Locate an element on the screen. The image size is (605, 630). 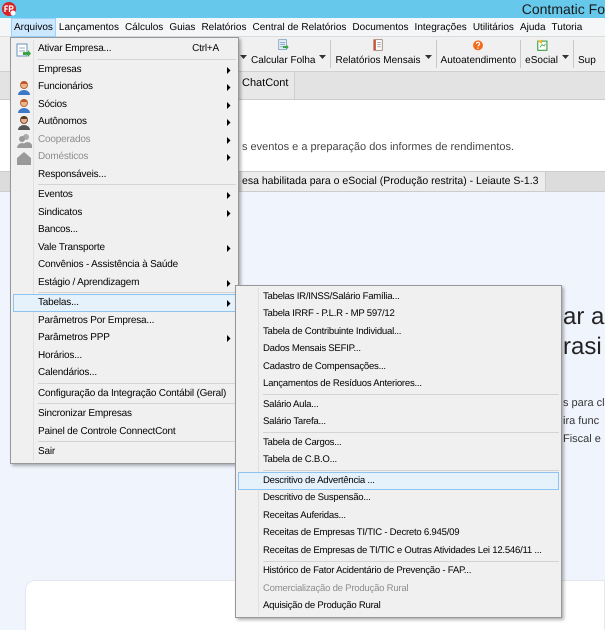
menu-bar-item: Utilitários is located at coordinates (493, 27).